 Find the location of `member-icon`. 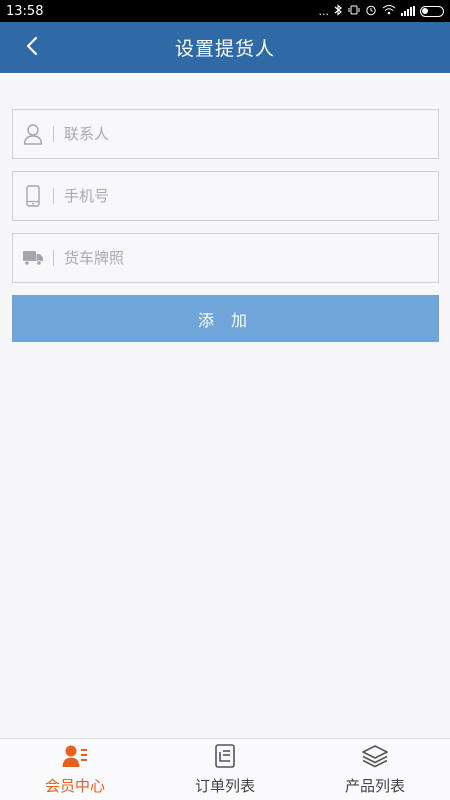

member-icon is located at coordinates (75, 758).